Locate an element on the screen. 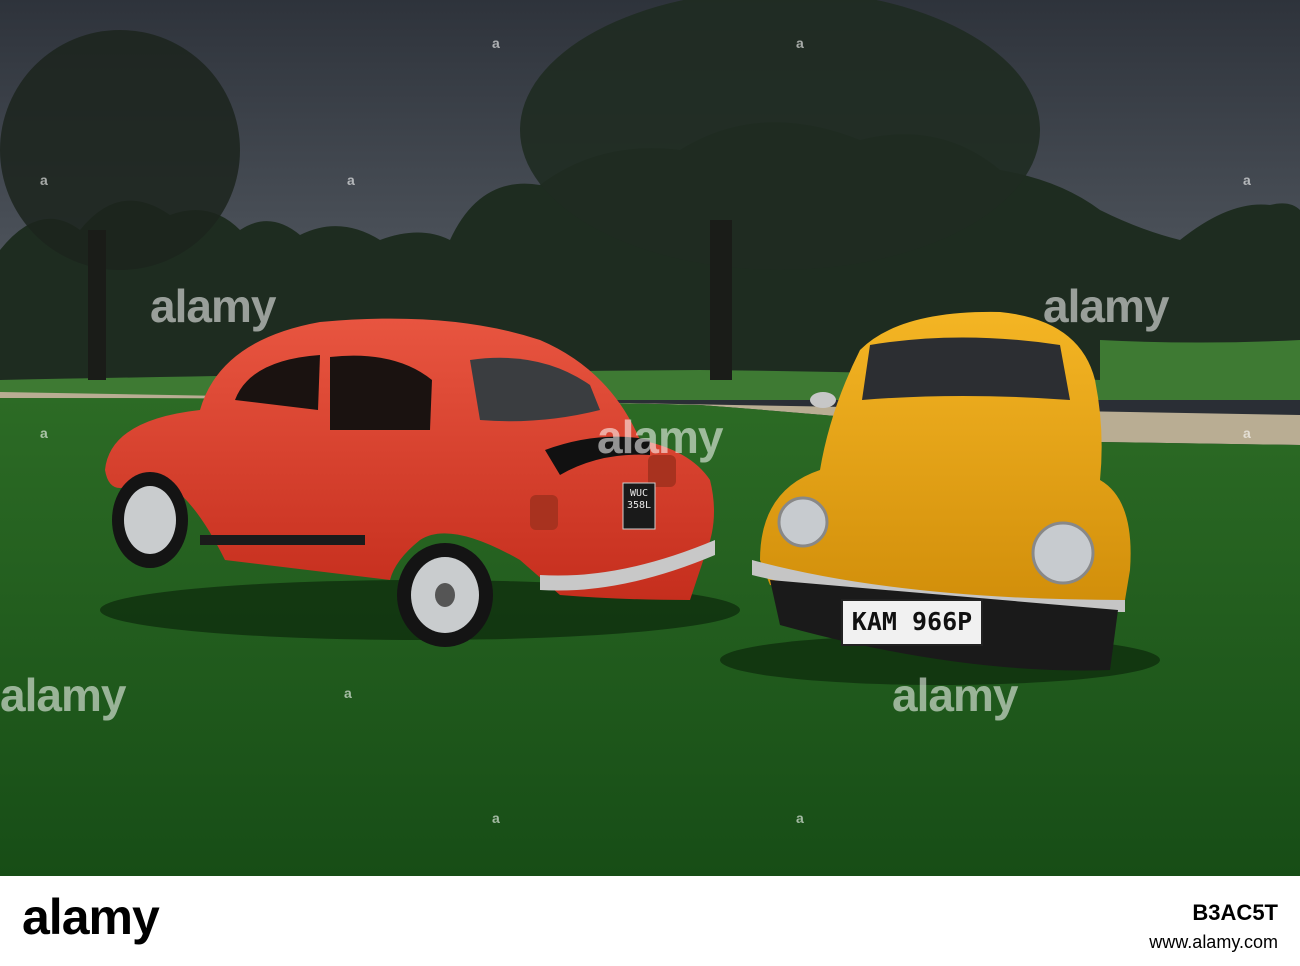  tree-trunk-left is located at coordinates (97, 305).